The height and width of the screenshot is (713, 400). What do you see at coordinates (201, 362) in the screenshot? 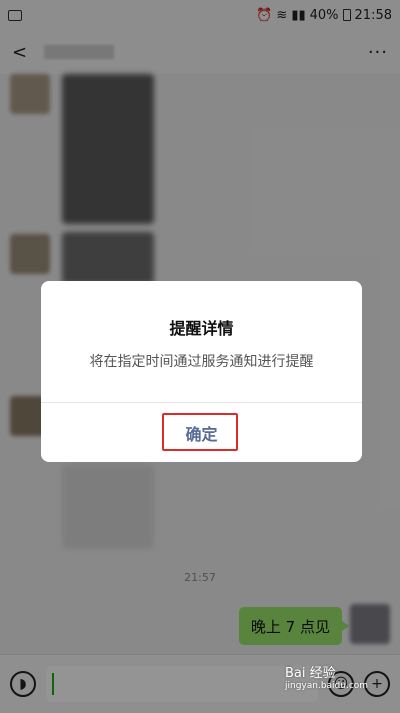
I see `dialog-message: 将在指定时间通过服务通知进行提醒` at bounding box center [201, 362].